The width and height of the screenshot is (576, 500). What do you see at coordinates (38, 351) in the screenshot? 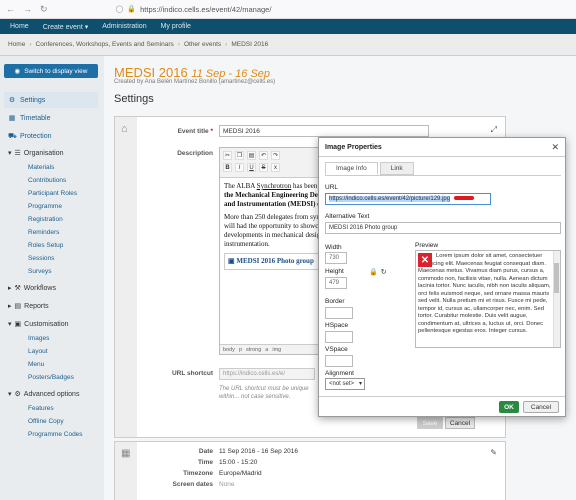
I see `sidebar-item-layout: Layout` at bounding box center [38, 351].